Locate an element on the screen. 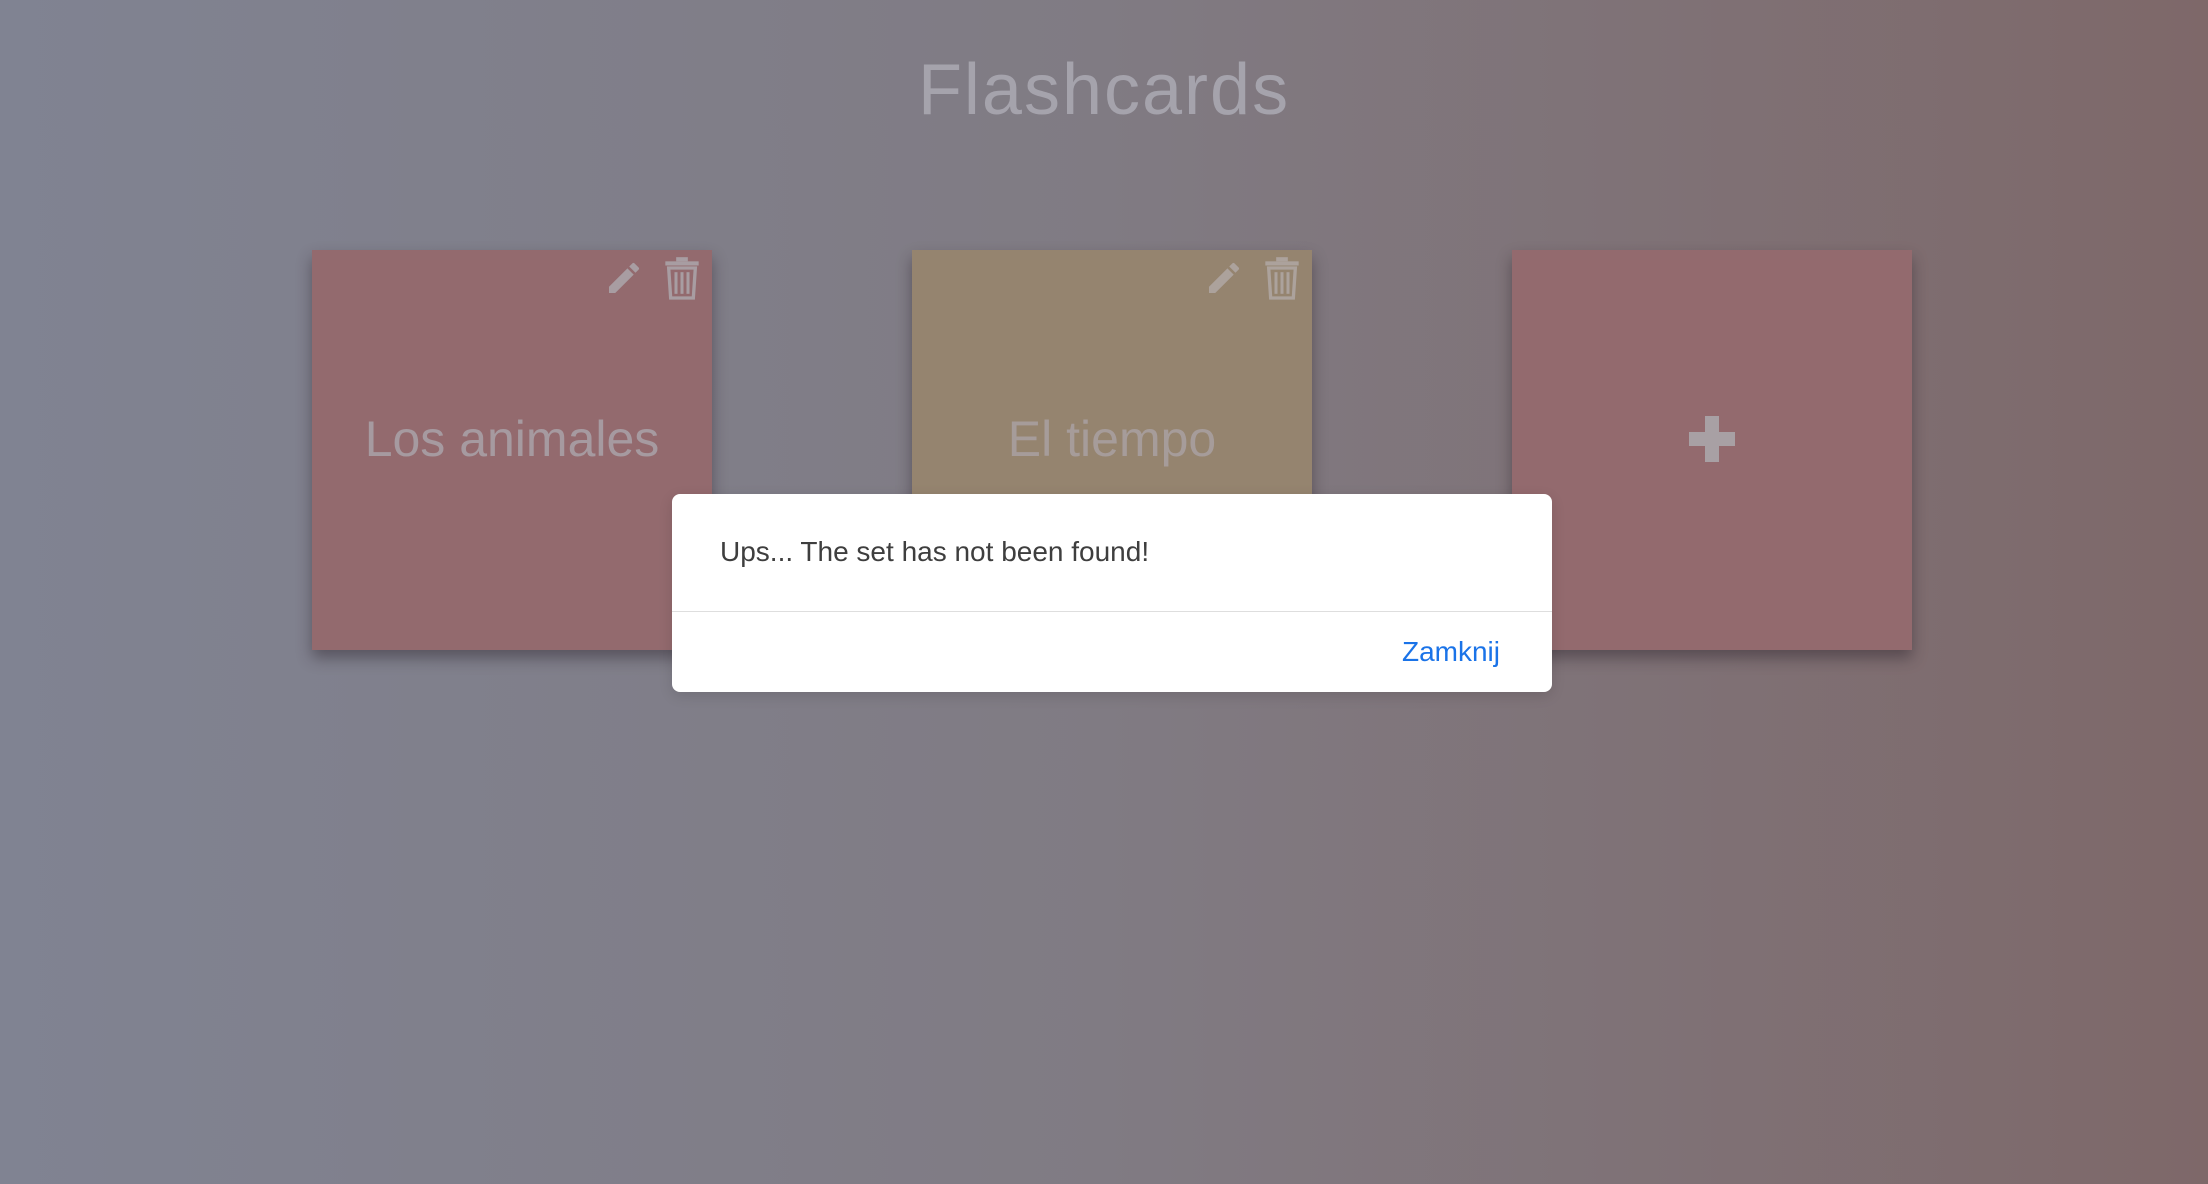 Image resolution: width=2208 pixels, height=1184 pixels. dialog-body: Ups... The set has not been found! is located at coordinates (1112, 553).